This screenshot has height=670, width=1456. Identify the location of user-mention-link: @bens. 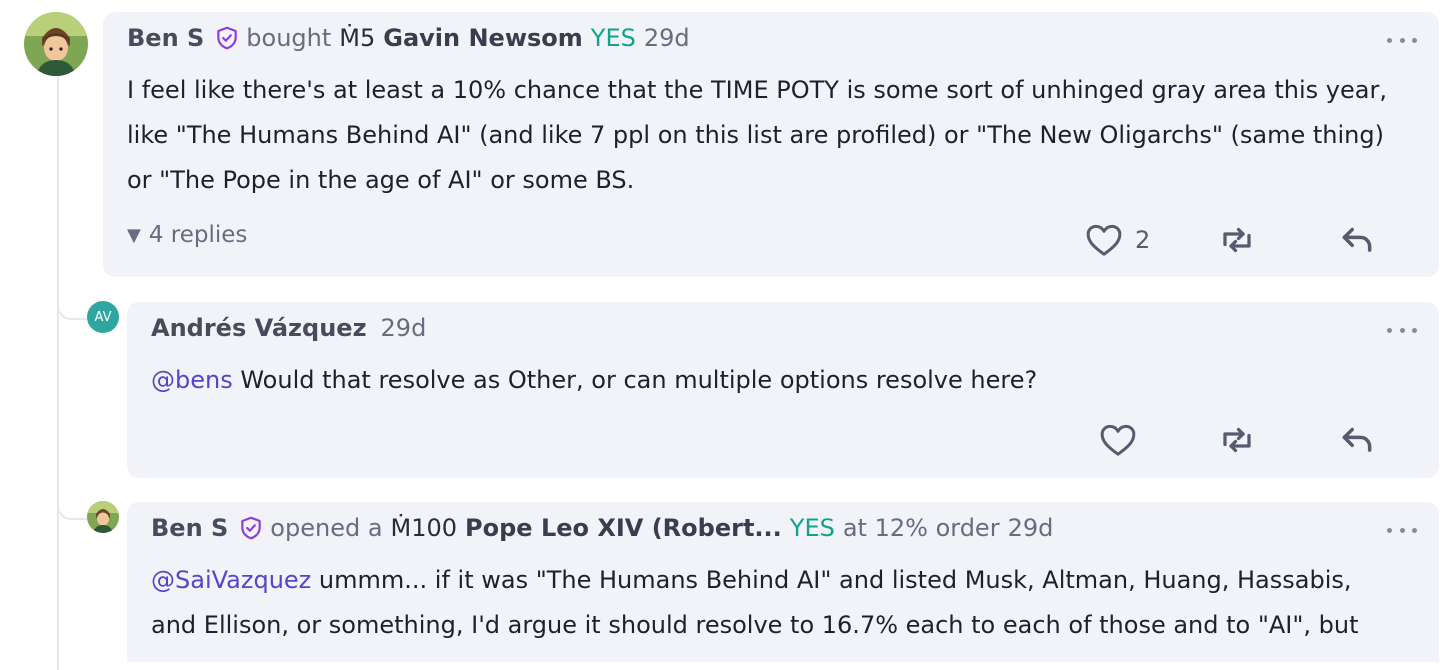
(192, 380).